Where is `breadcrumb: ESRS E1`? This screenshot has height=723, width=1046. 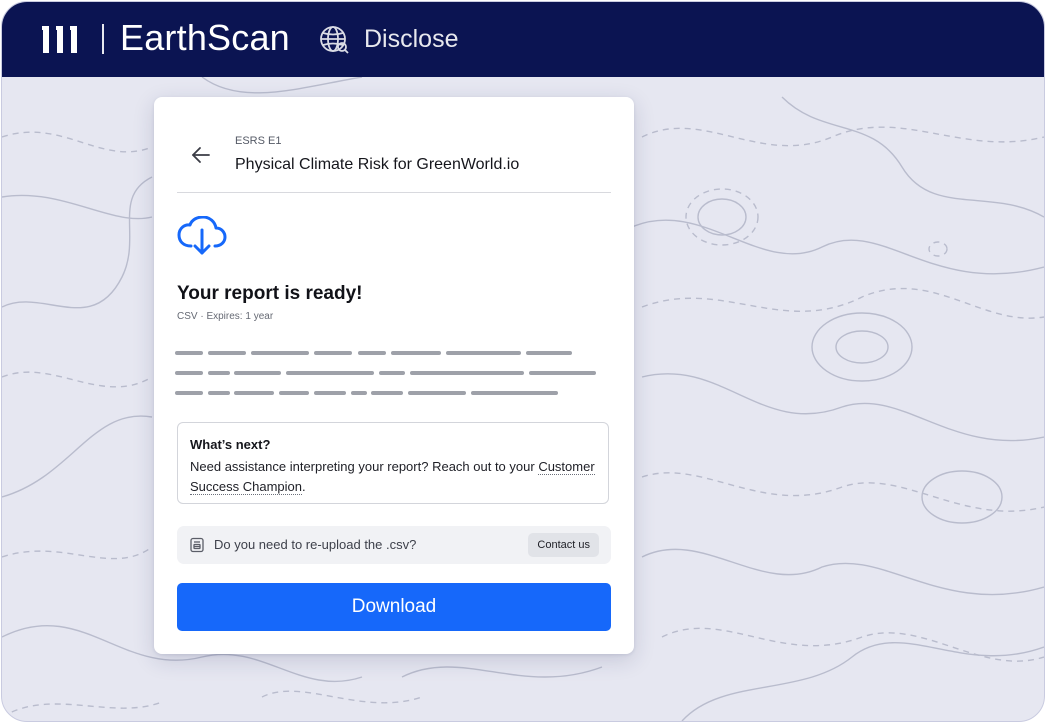
breadcrumb: ESRS E1 is located at coordinates (258, 141).